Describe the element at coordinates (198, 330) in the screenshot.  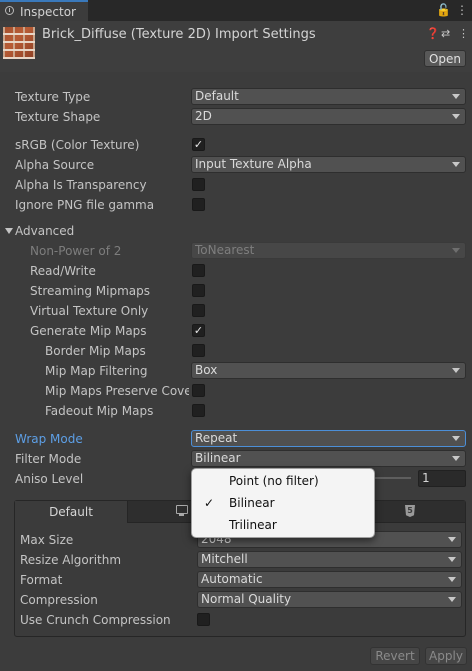
I see `generate-mip-maps-checkbox: ✓` at that location.